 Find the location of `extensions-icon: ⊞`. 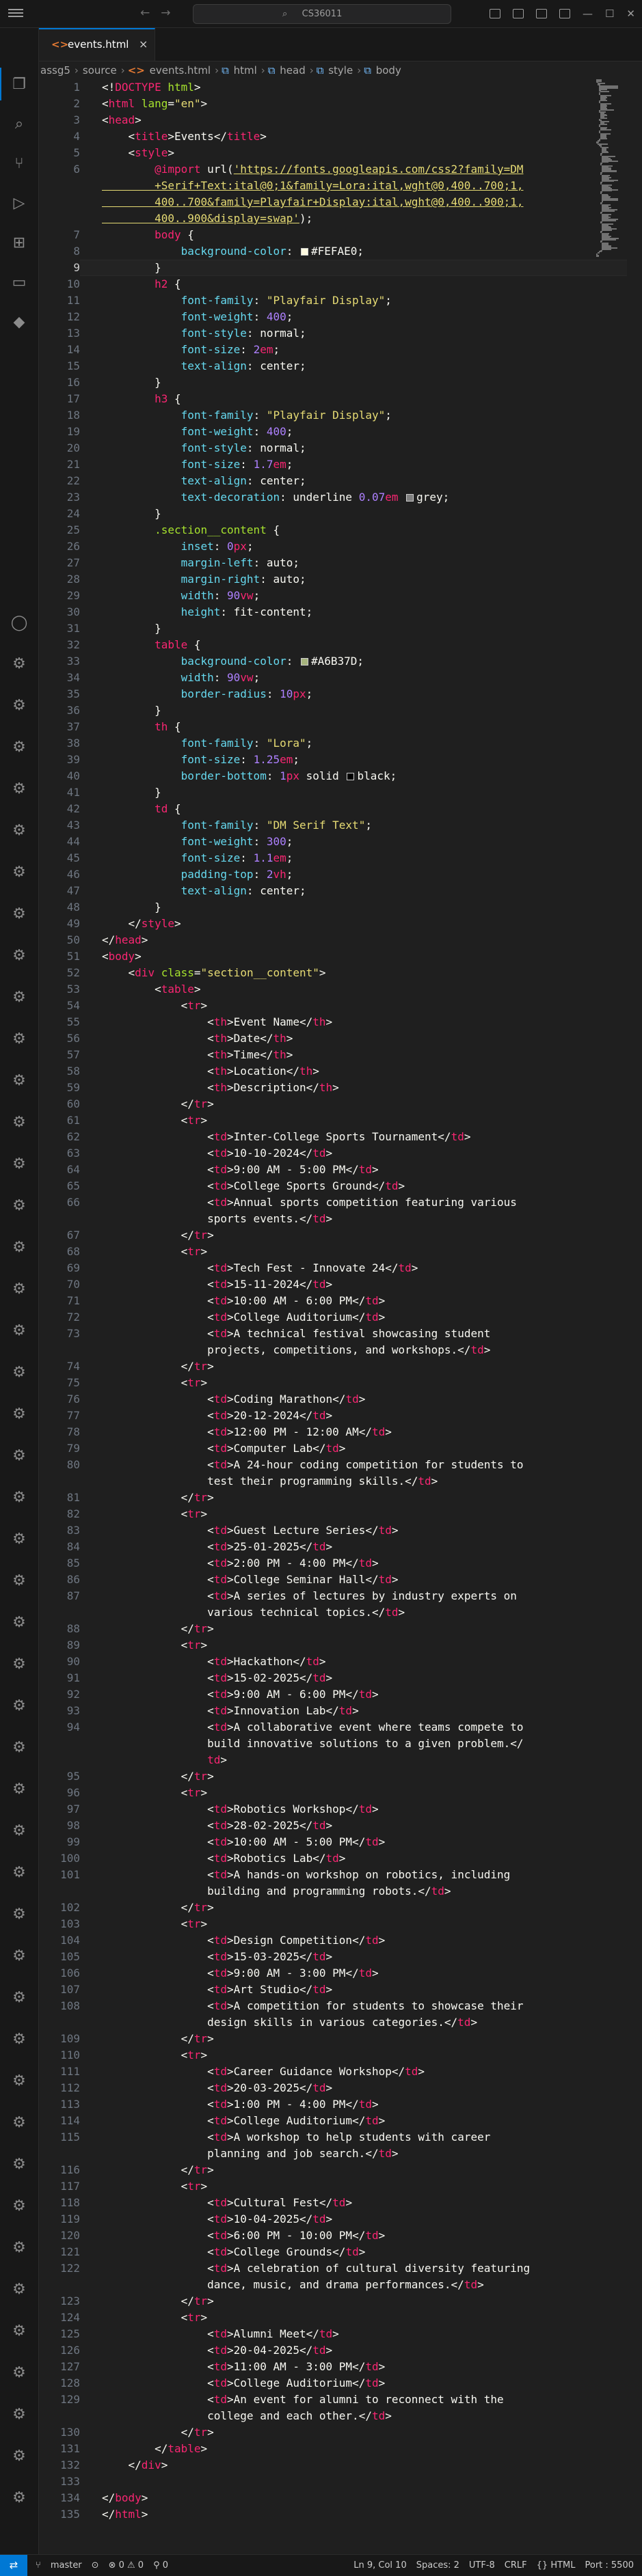

extensions-icon: ⊞ is located at coordinates (19, 243).